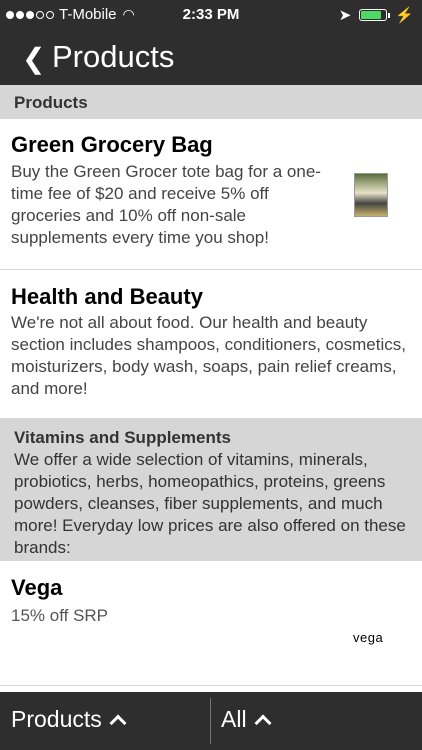 This screenshot has width=422, height=750. Describe the element at coordinates (56, 719) in the screenshot. I see `products-filter-label: Products` at that location.